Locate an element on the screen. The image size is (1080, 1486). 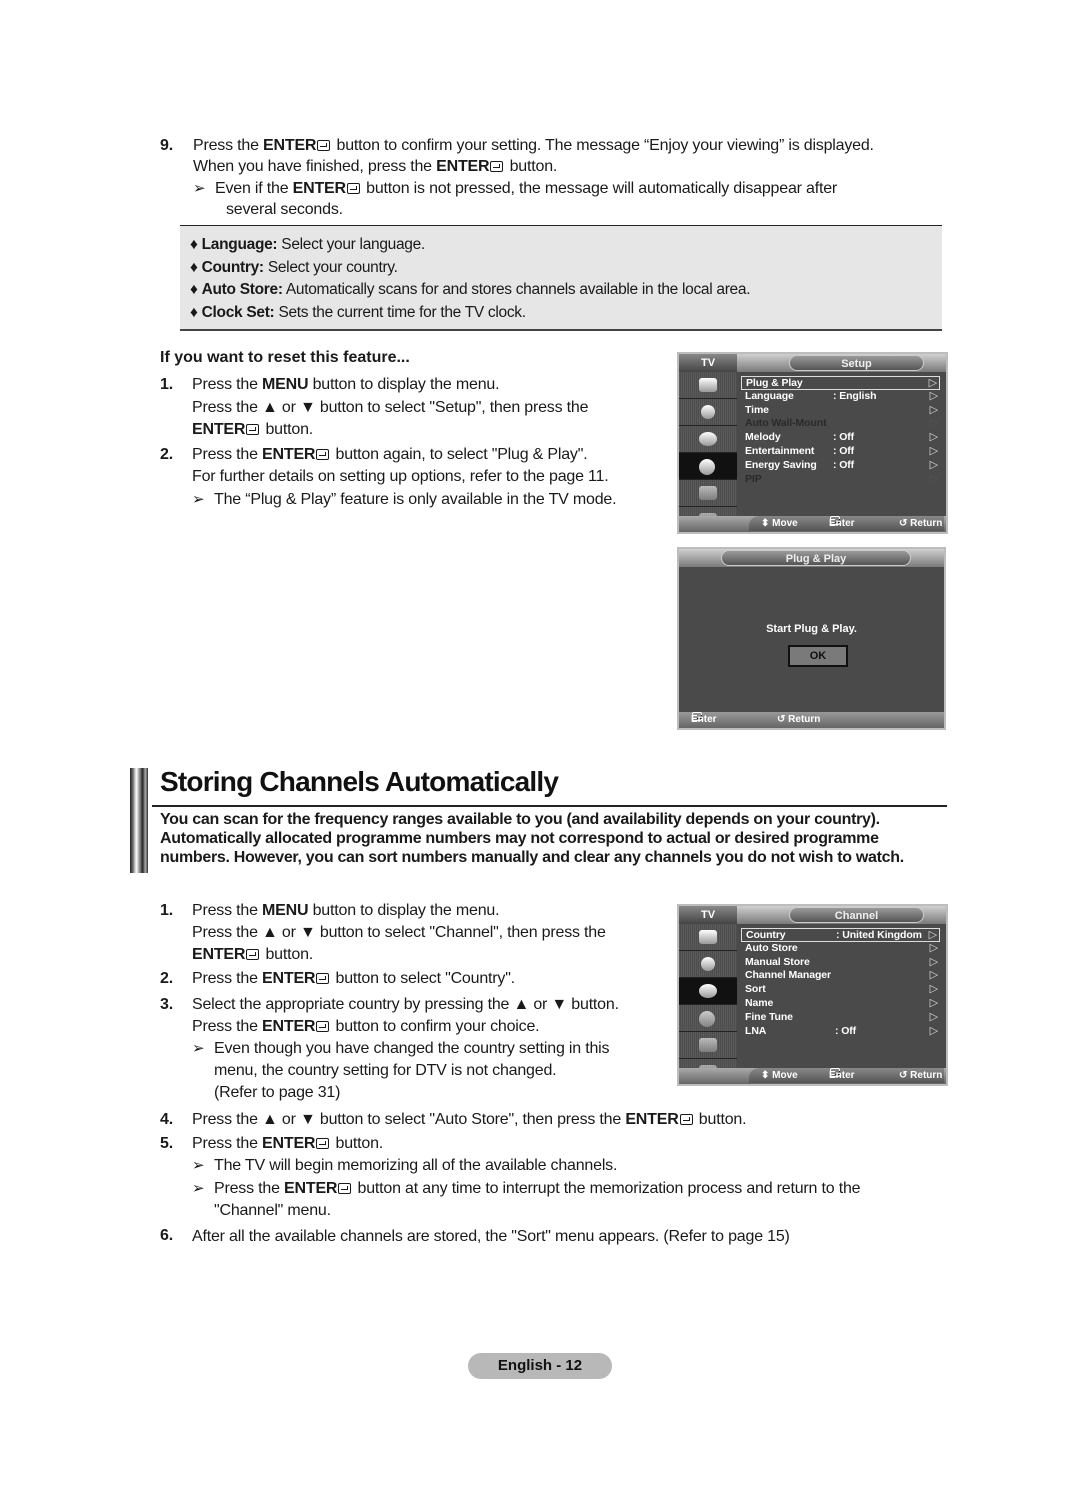
note-language: ♦ Language: Select your language. is located at coordinates (307, 244).